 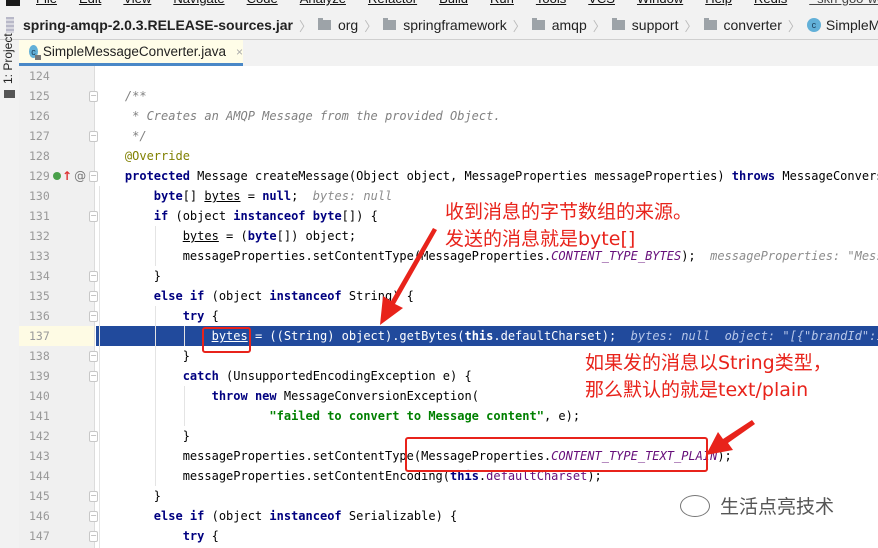 I want to click on arrow-to-bytes, so click(x=408, y=276).